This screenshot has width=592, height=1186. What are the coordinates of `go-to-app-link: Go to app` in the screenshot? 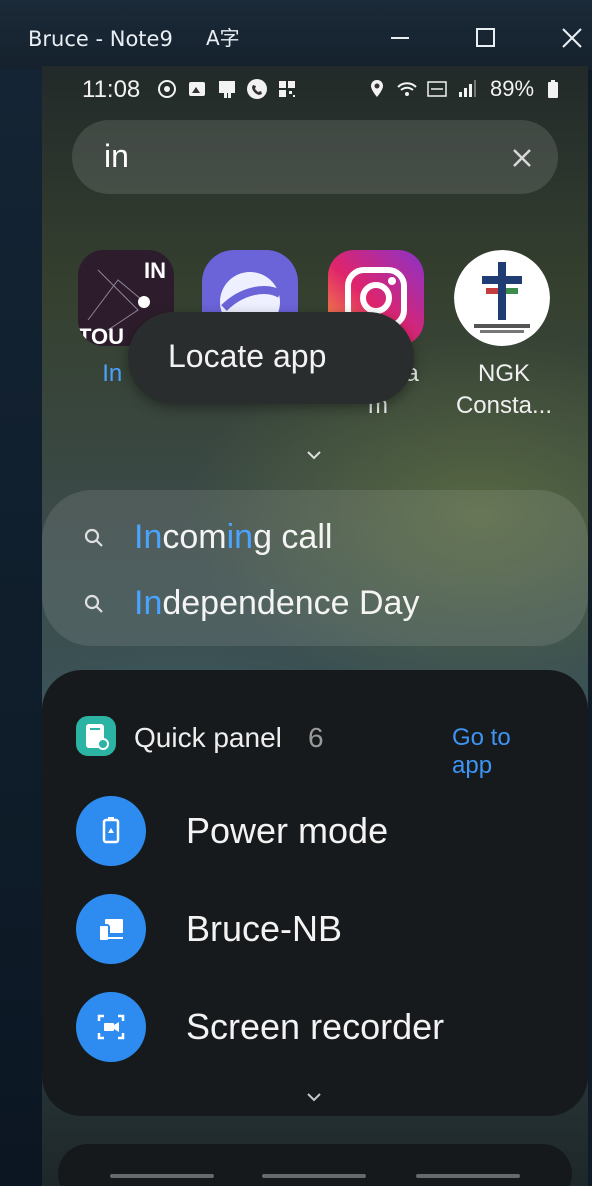 It's located at (504, 752).